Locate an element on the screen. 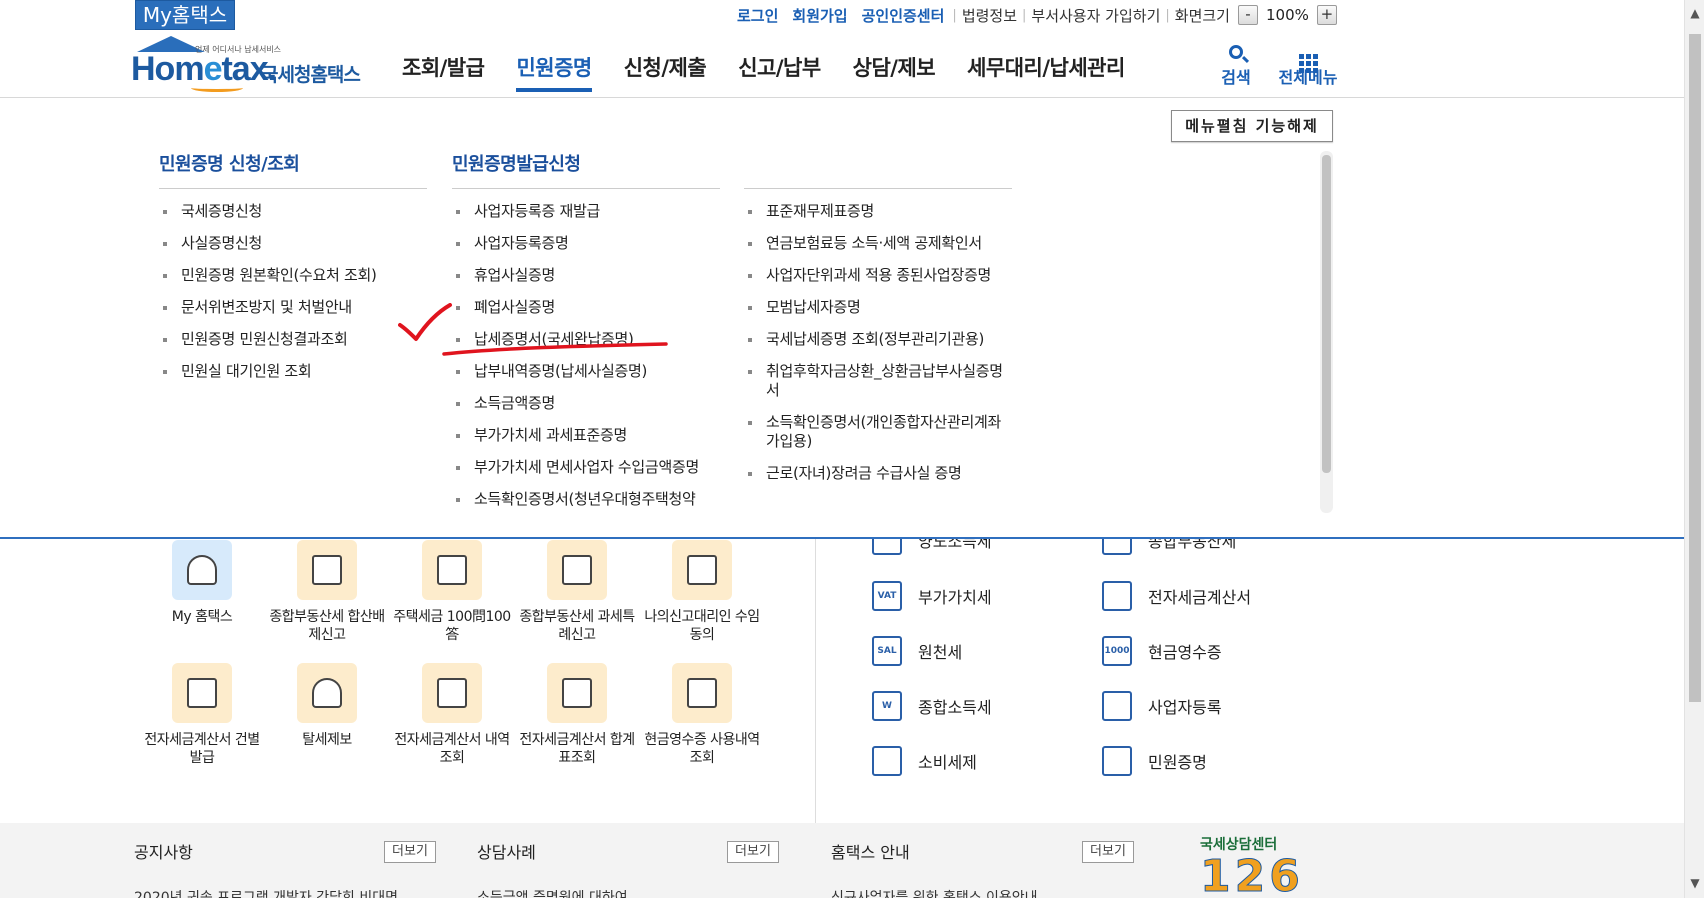 This screenshot has height=898, width=1704. menu-item: 사실증명신청 is located at coordinates (293, 243).